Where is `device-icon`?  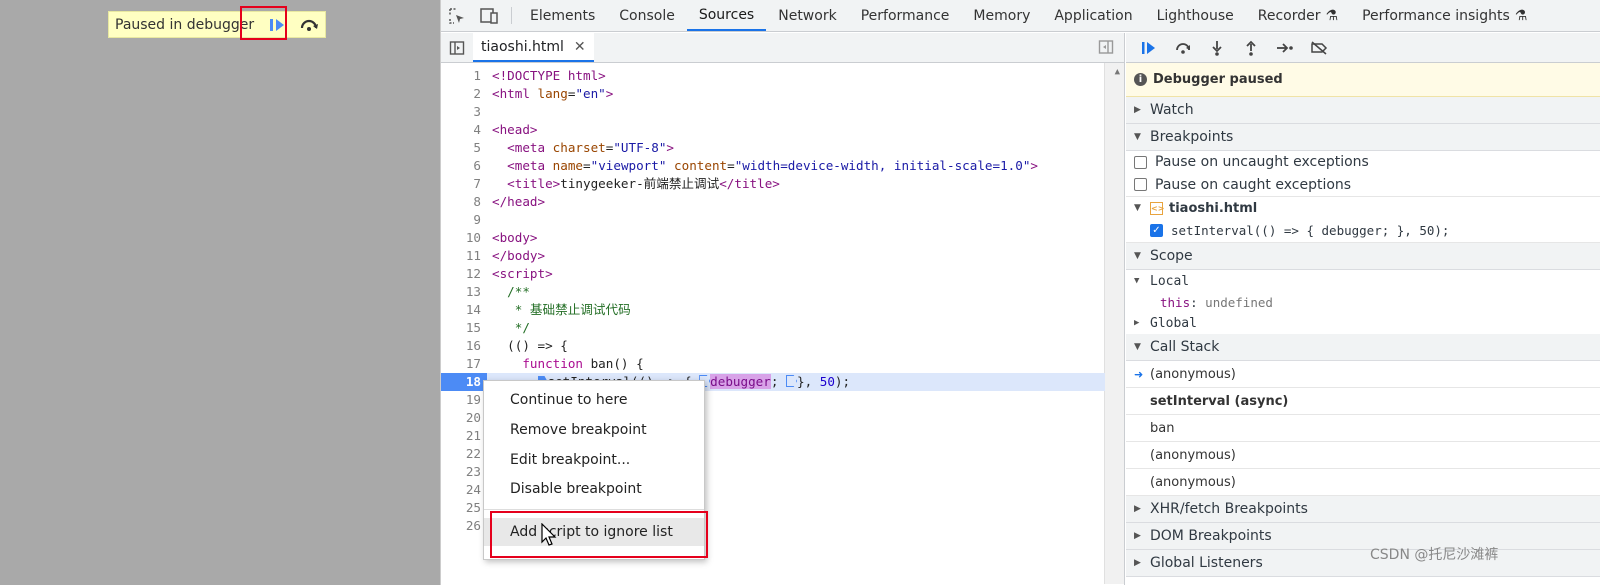
device-icon is located at coordinates (489, 15).